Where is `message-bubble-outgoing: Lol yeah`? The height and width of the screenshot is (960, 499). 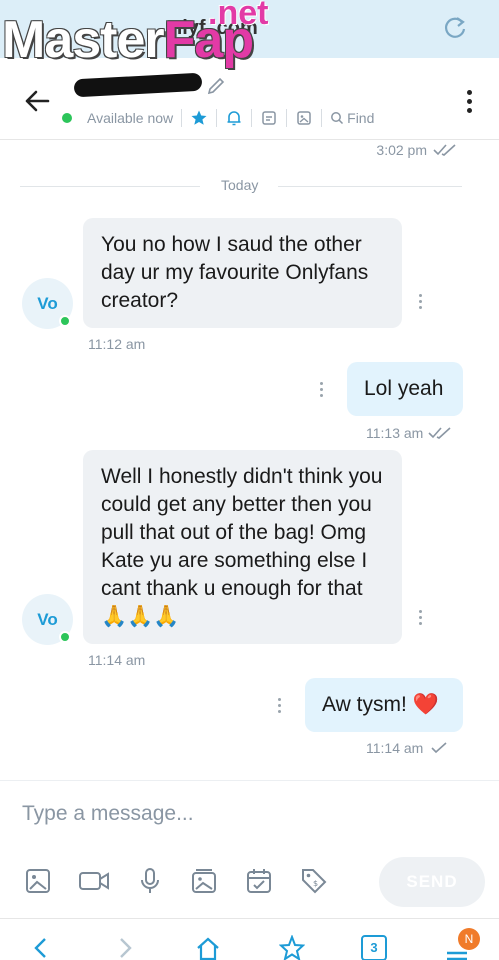 message-bubble-outgoing: Lol yeah is located at coordinates (405, 389).